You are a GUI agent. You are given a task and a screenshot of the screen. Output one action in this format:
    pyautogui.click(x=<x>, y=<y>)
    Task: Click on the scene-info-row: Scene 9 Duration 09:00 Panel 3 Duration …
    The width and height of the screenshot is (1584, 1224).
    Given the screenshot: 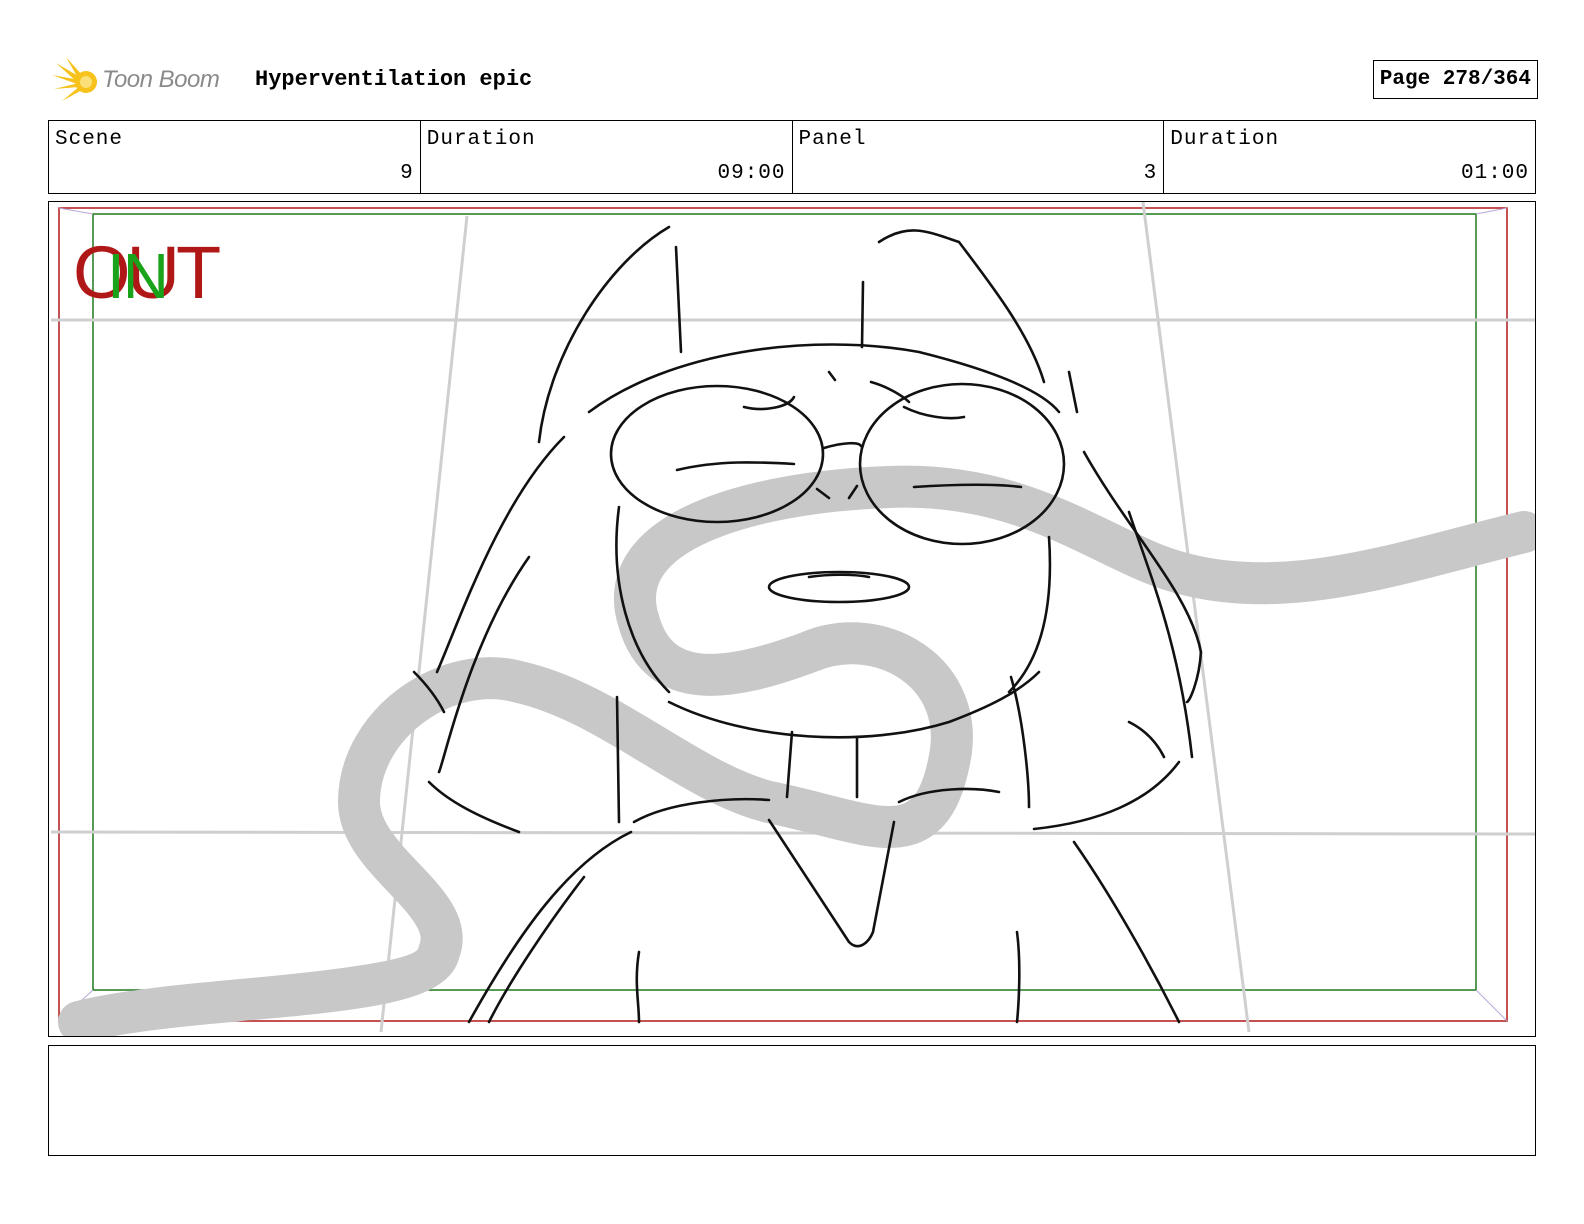 What is the action you would take?
    pyautogui.click(x=792, y=157)
    